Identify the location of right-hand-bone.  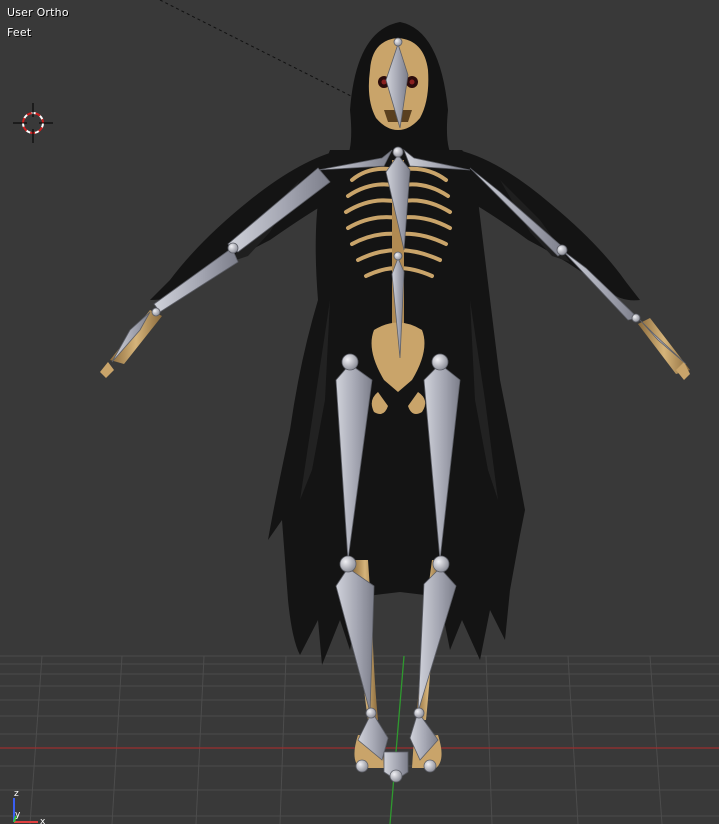
(663, 342).